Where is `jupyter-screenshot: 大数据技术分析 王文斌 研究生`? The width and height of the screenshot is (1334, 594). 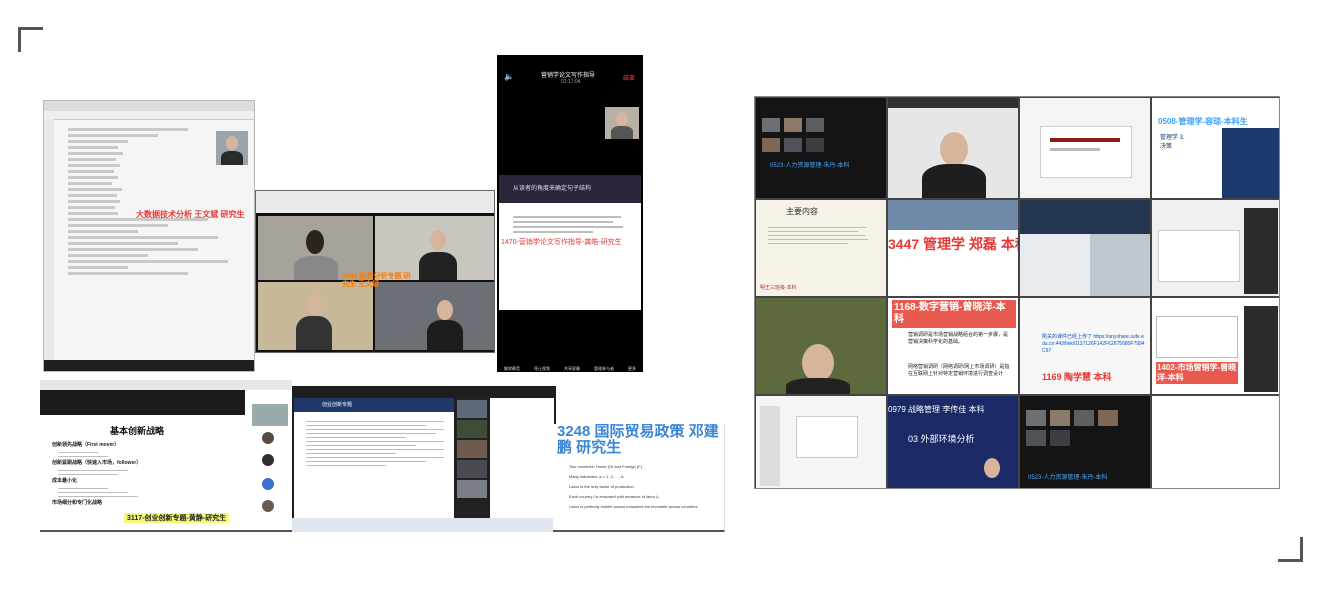
jupyter-screenshot: 大数据技术分析 王文斌 研究生 is located at coordinates (149, 236).